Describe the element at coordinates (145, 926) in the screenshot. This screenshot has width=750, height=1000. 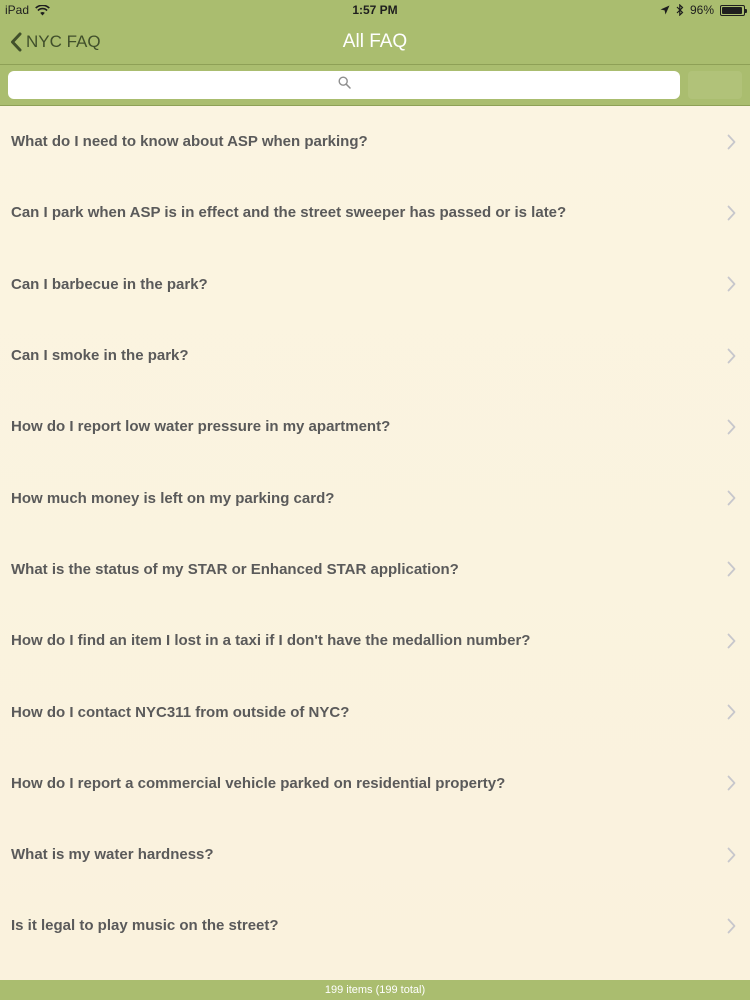
I see `faq-question: Is it legal to play music on the street?` at that location.